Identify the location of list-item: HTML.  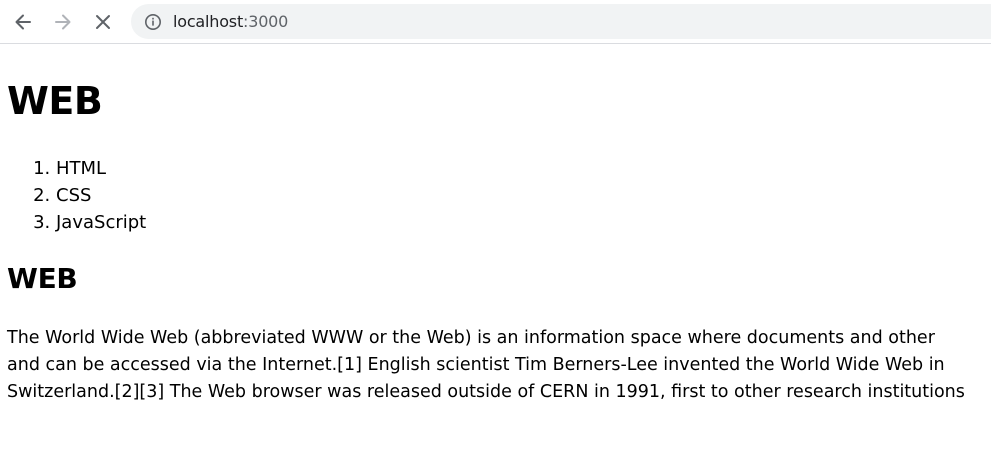
(101, 168).